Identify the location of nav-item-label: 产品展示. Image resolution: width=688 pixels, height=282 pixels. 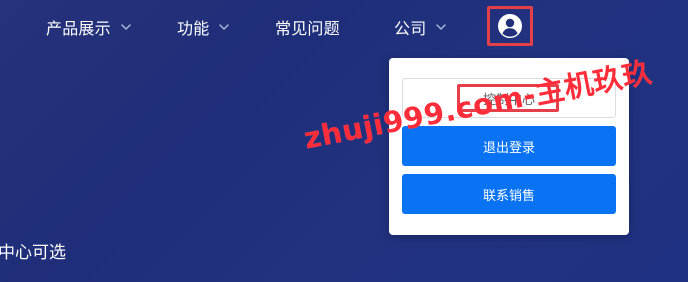
(78, 28).